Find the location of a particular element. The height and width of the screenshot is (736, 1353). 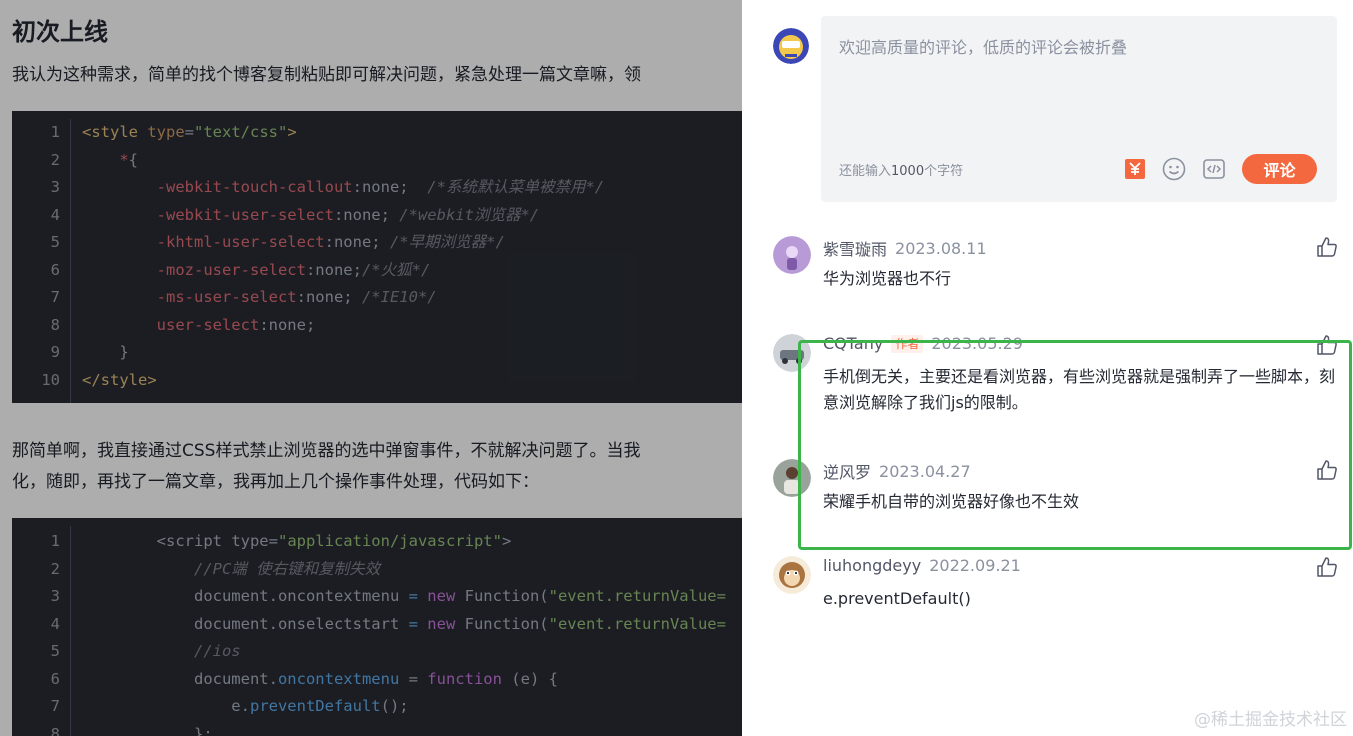

code-insert-icon is located at coordinates (1214, 169).